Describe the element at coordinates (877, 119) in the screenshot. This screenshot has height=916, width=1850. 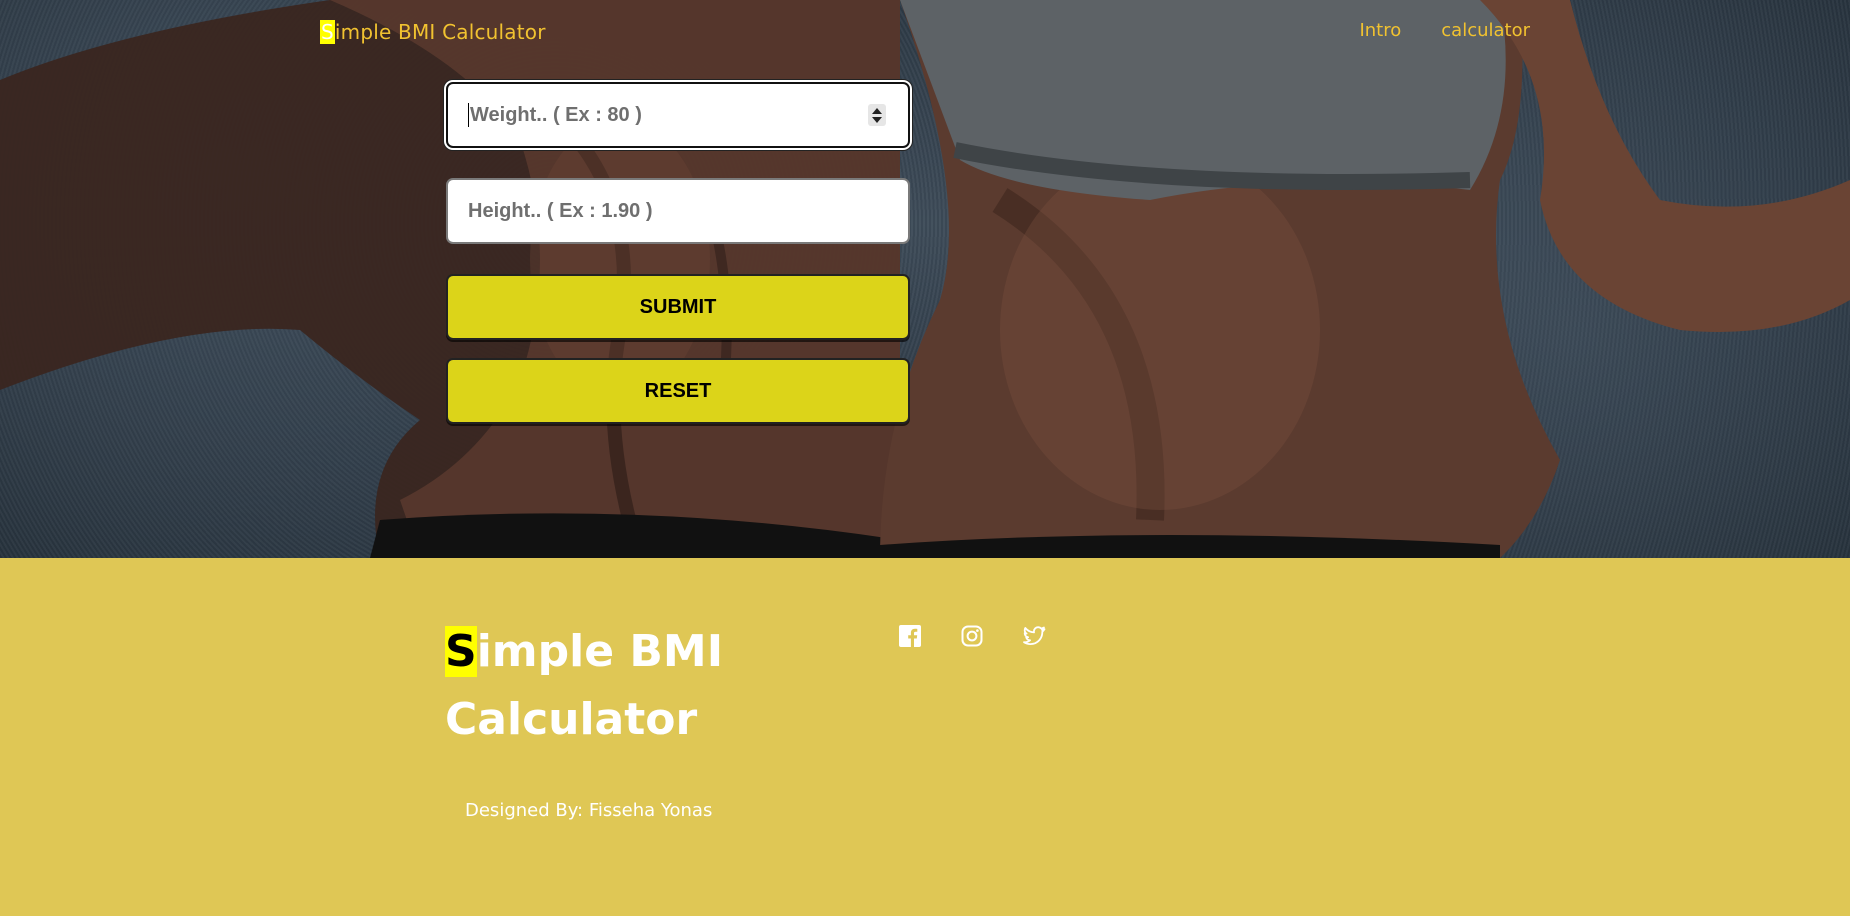
I see `spinner-down-icon` at that location.